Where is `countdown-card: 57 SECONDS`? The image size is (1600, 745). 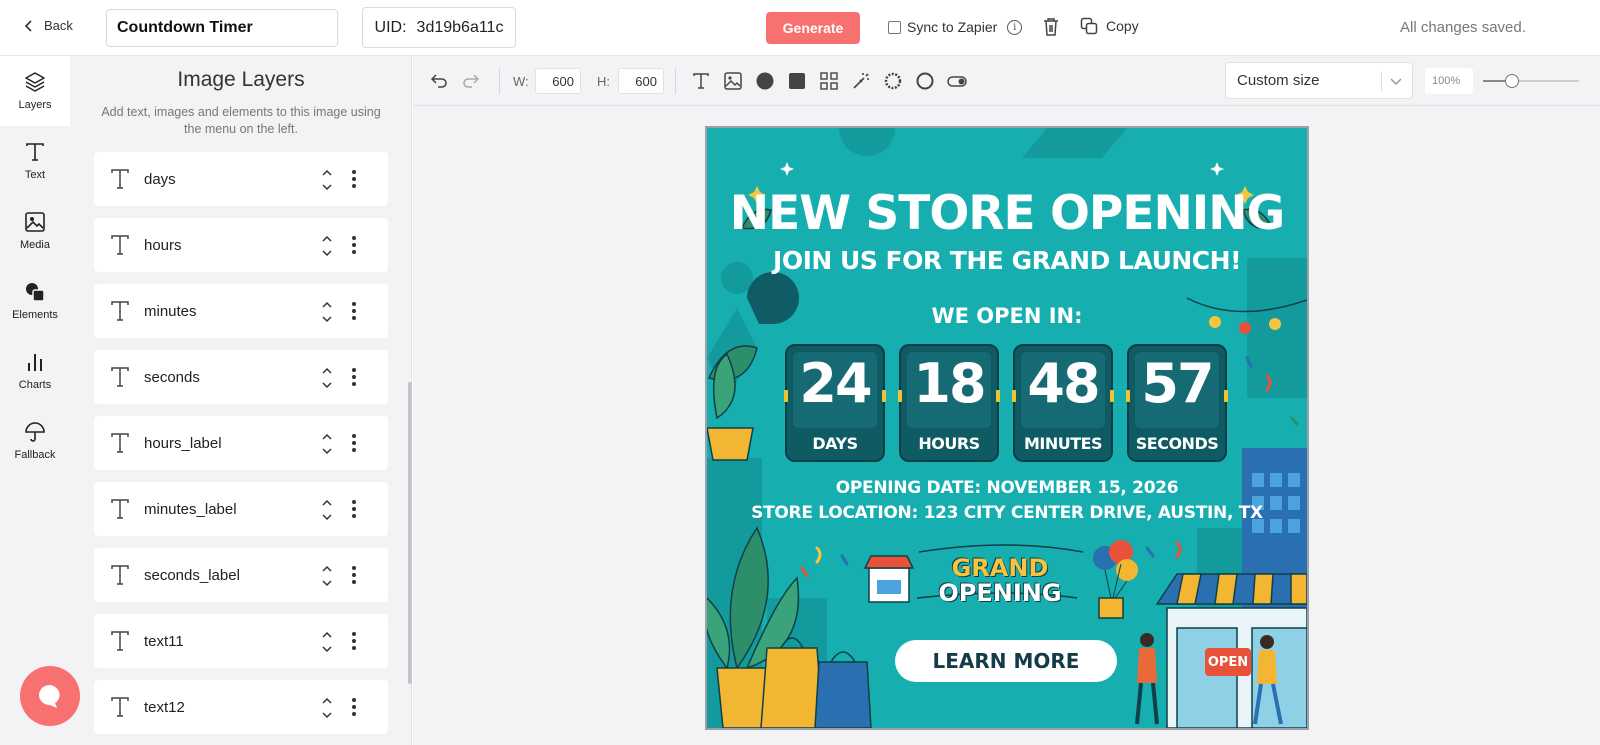
countdown-card: 57 SECONDS is located at coordinates (1177, 403).